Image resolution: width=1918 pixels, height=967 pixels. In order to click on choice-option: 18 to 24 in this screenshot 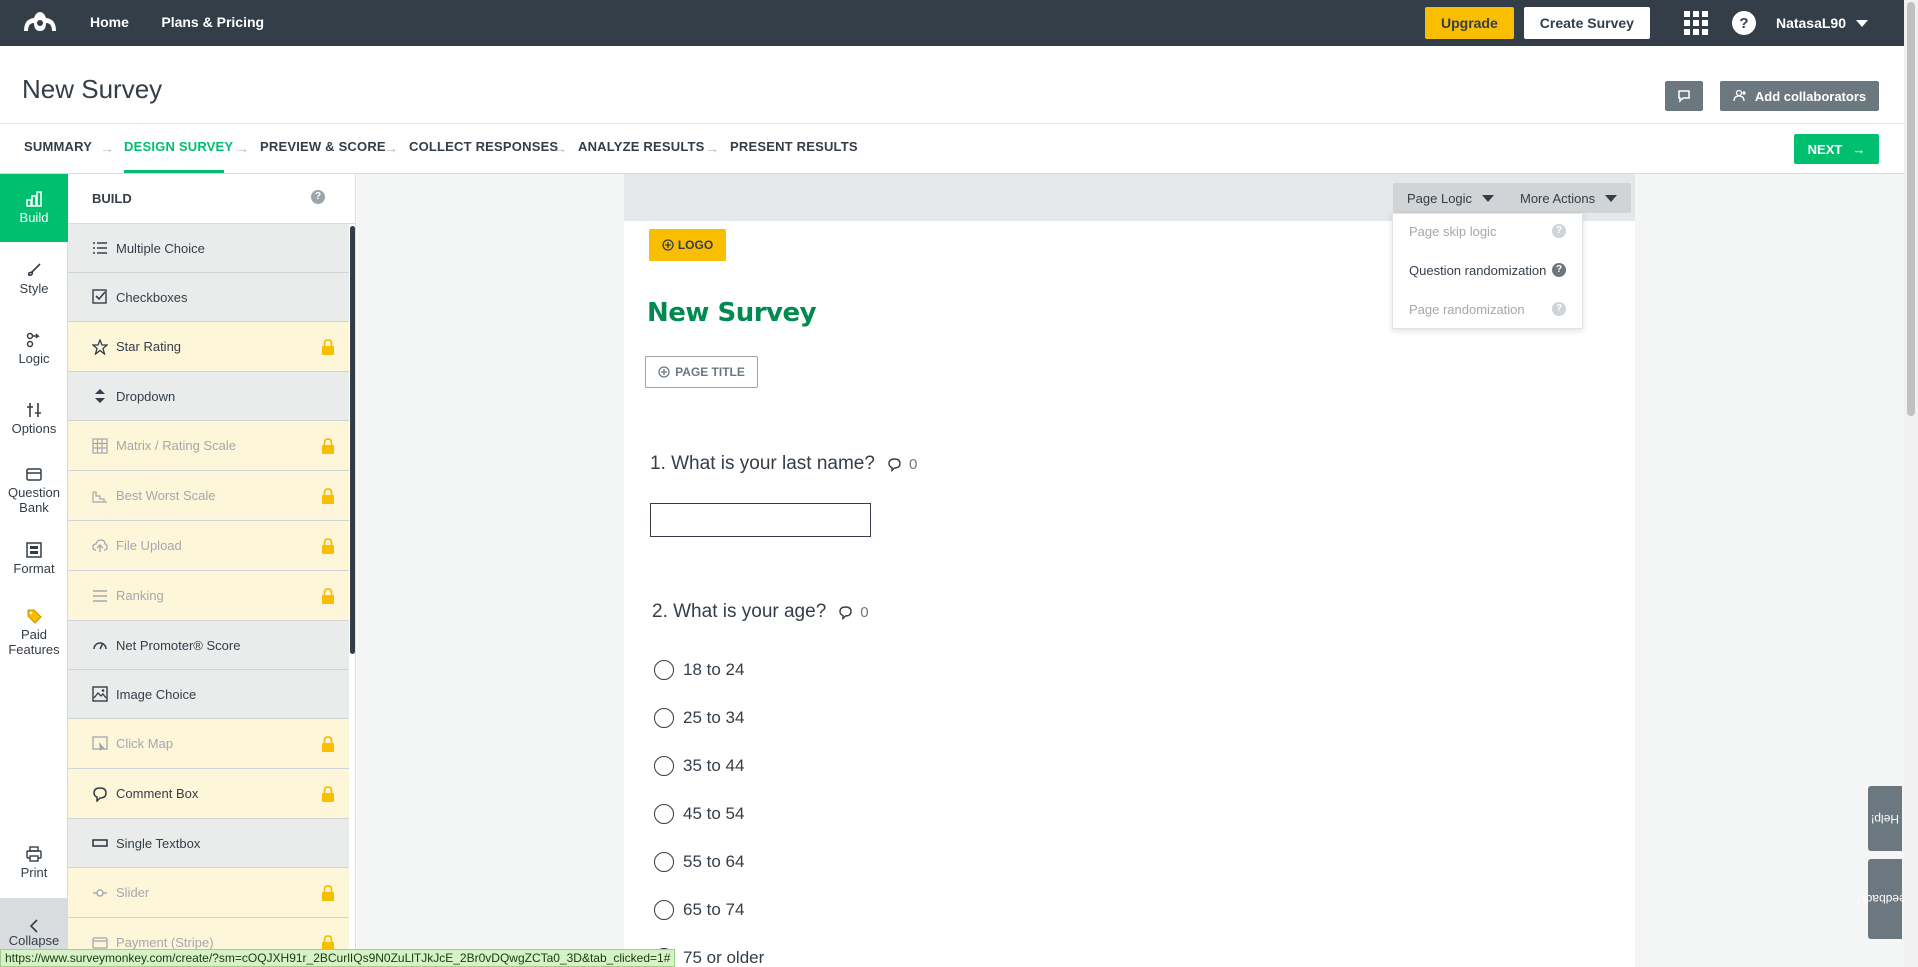, I will do `click(699, 670)`.